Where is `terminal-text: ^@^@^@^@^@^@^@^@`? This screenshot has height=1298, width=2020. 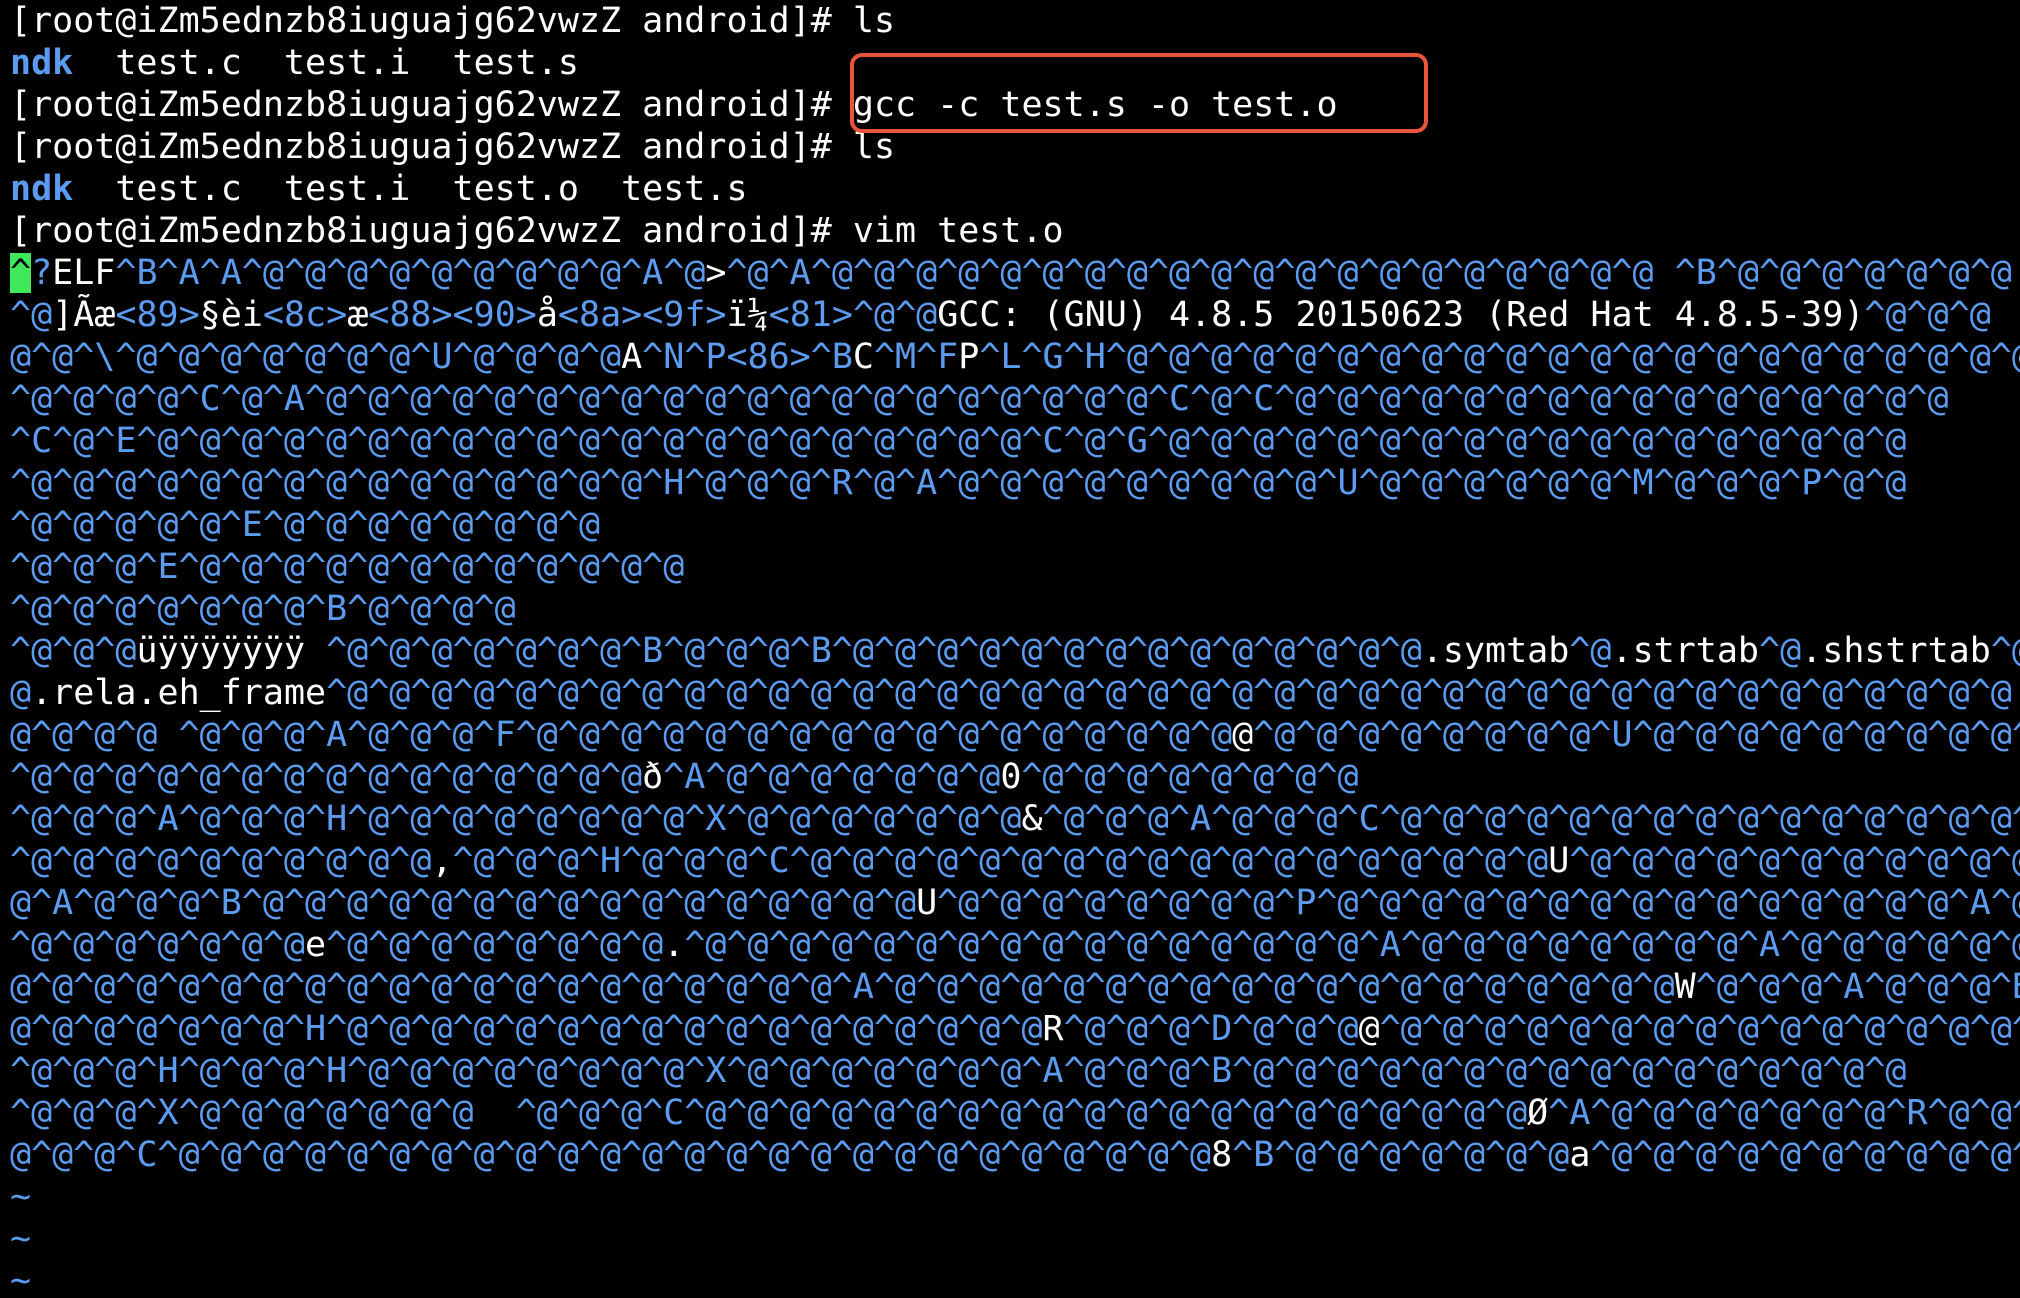
terminal-text: ^@^@^@^@^@^@^@^@ is located at coordinates (495, 945).